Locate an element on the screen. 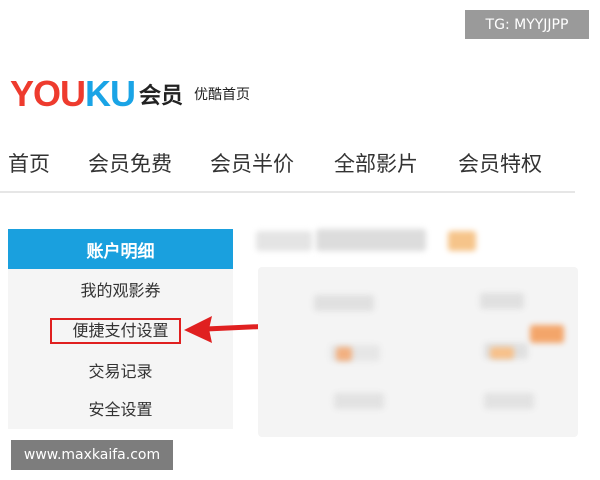 The image size is (600, 480). sidebar-item-transaction-records: 交易记录 is located at coordinates (120, 372).